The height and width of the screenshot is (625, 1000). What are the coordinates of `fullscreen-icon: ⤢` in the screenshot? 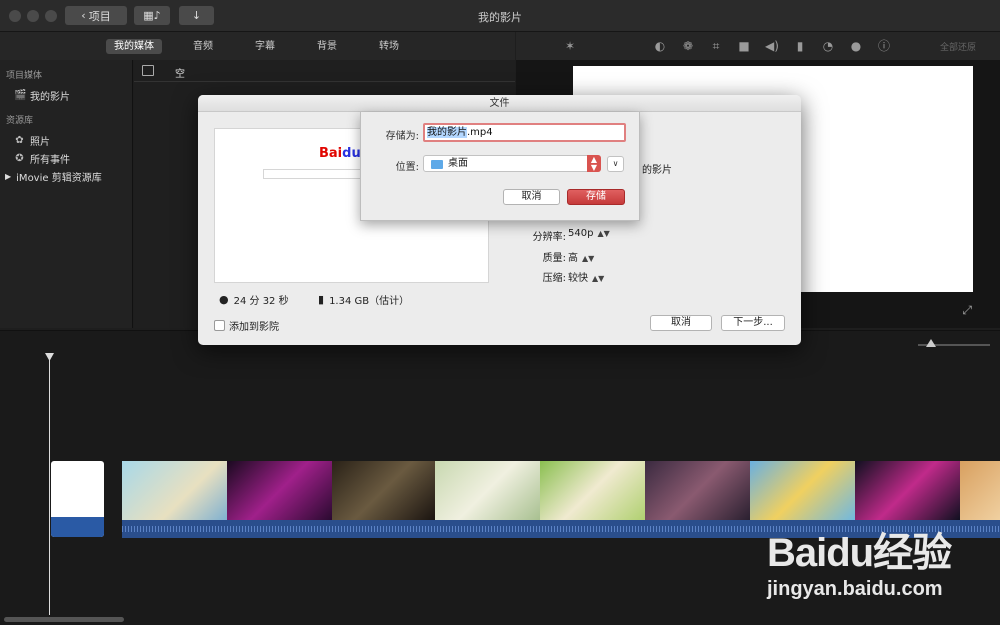 It's located at (967, 310).